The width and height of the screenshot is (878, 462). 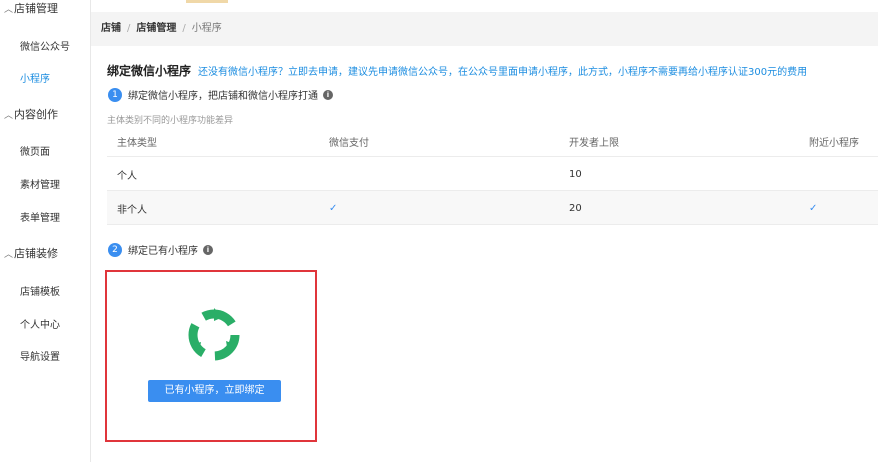 I want to click on step-1: 1 绑定微信小程序，把店铺和微信小程序打通 i, so click(x=220, y=94).